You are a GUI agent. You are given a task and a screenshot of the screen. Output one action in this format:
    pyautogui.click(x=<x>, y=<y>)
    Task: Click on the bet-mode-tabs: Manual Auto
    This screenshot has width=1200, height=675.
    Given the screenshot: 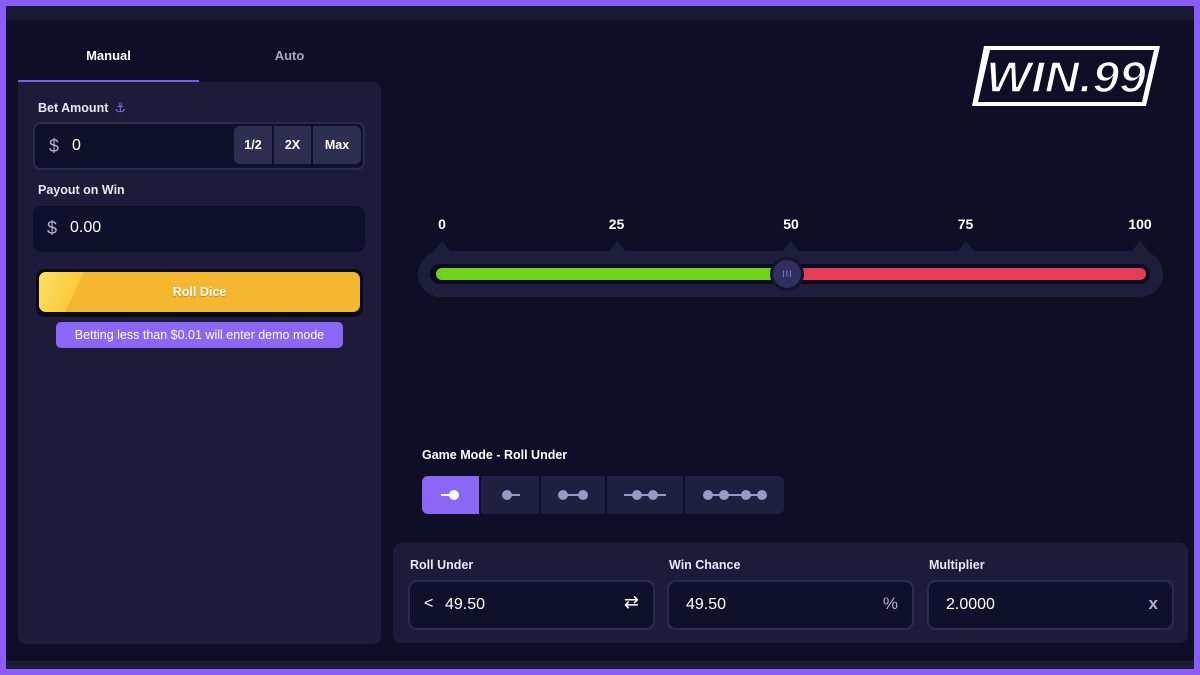 What is the action you would take?
    pyautogui.click(x=199, y=59)
    